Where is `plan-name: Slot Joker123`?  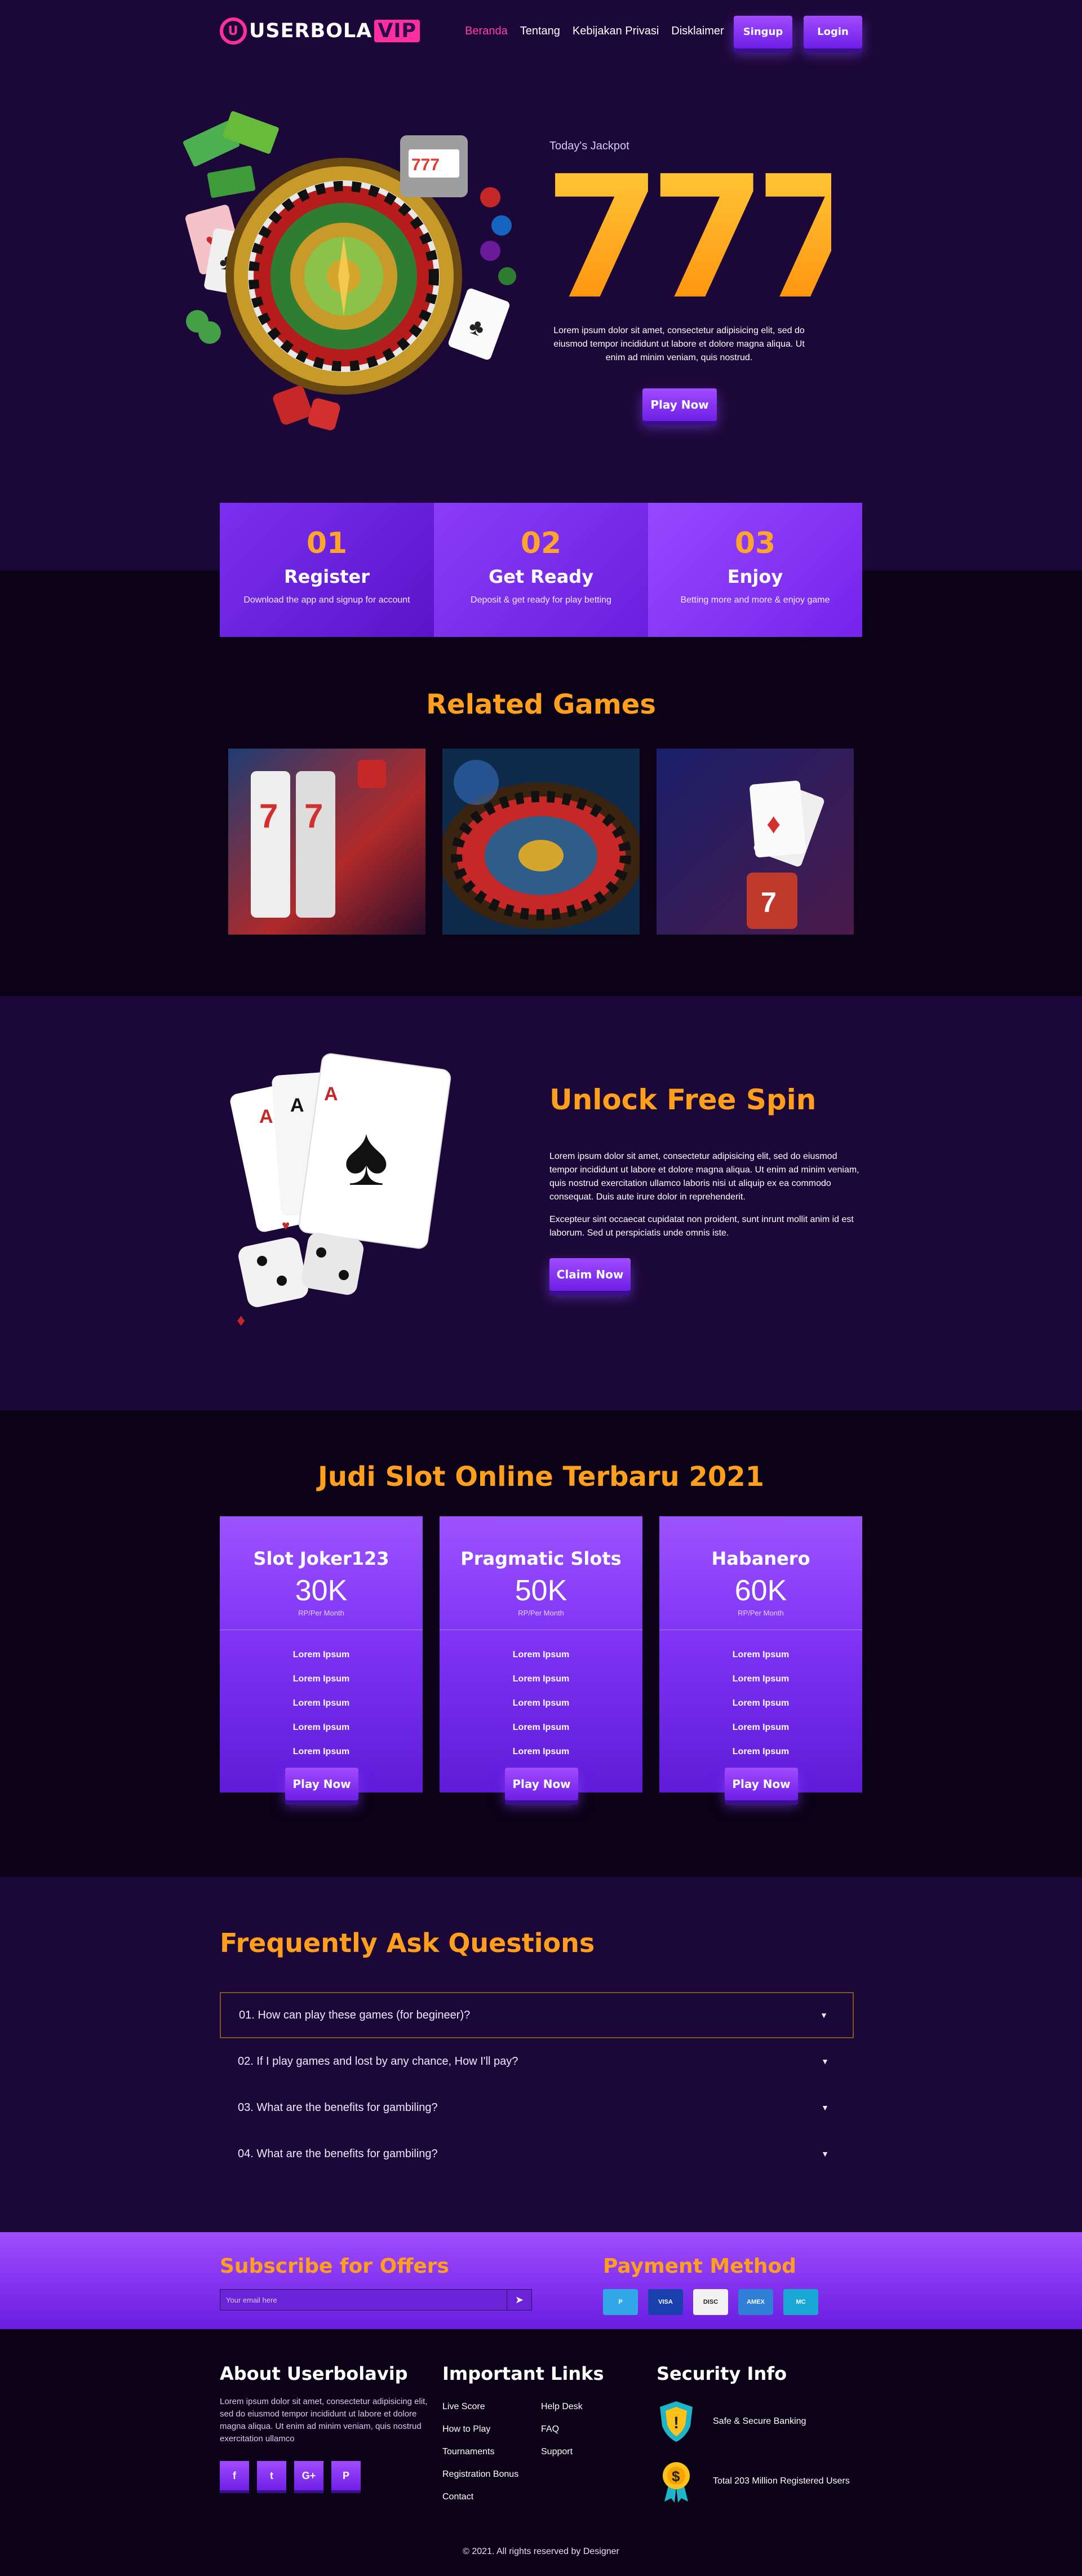
plan-name: Slot Joker123 is located at coordinates (321, 1558).